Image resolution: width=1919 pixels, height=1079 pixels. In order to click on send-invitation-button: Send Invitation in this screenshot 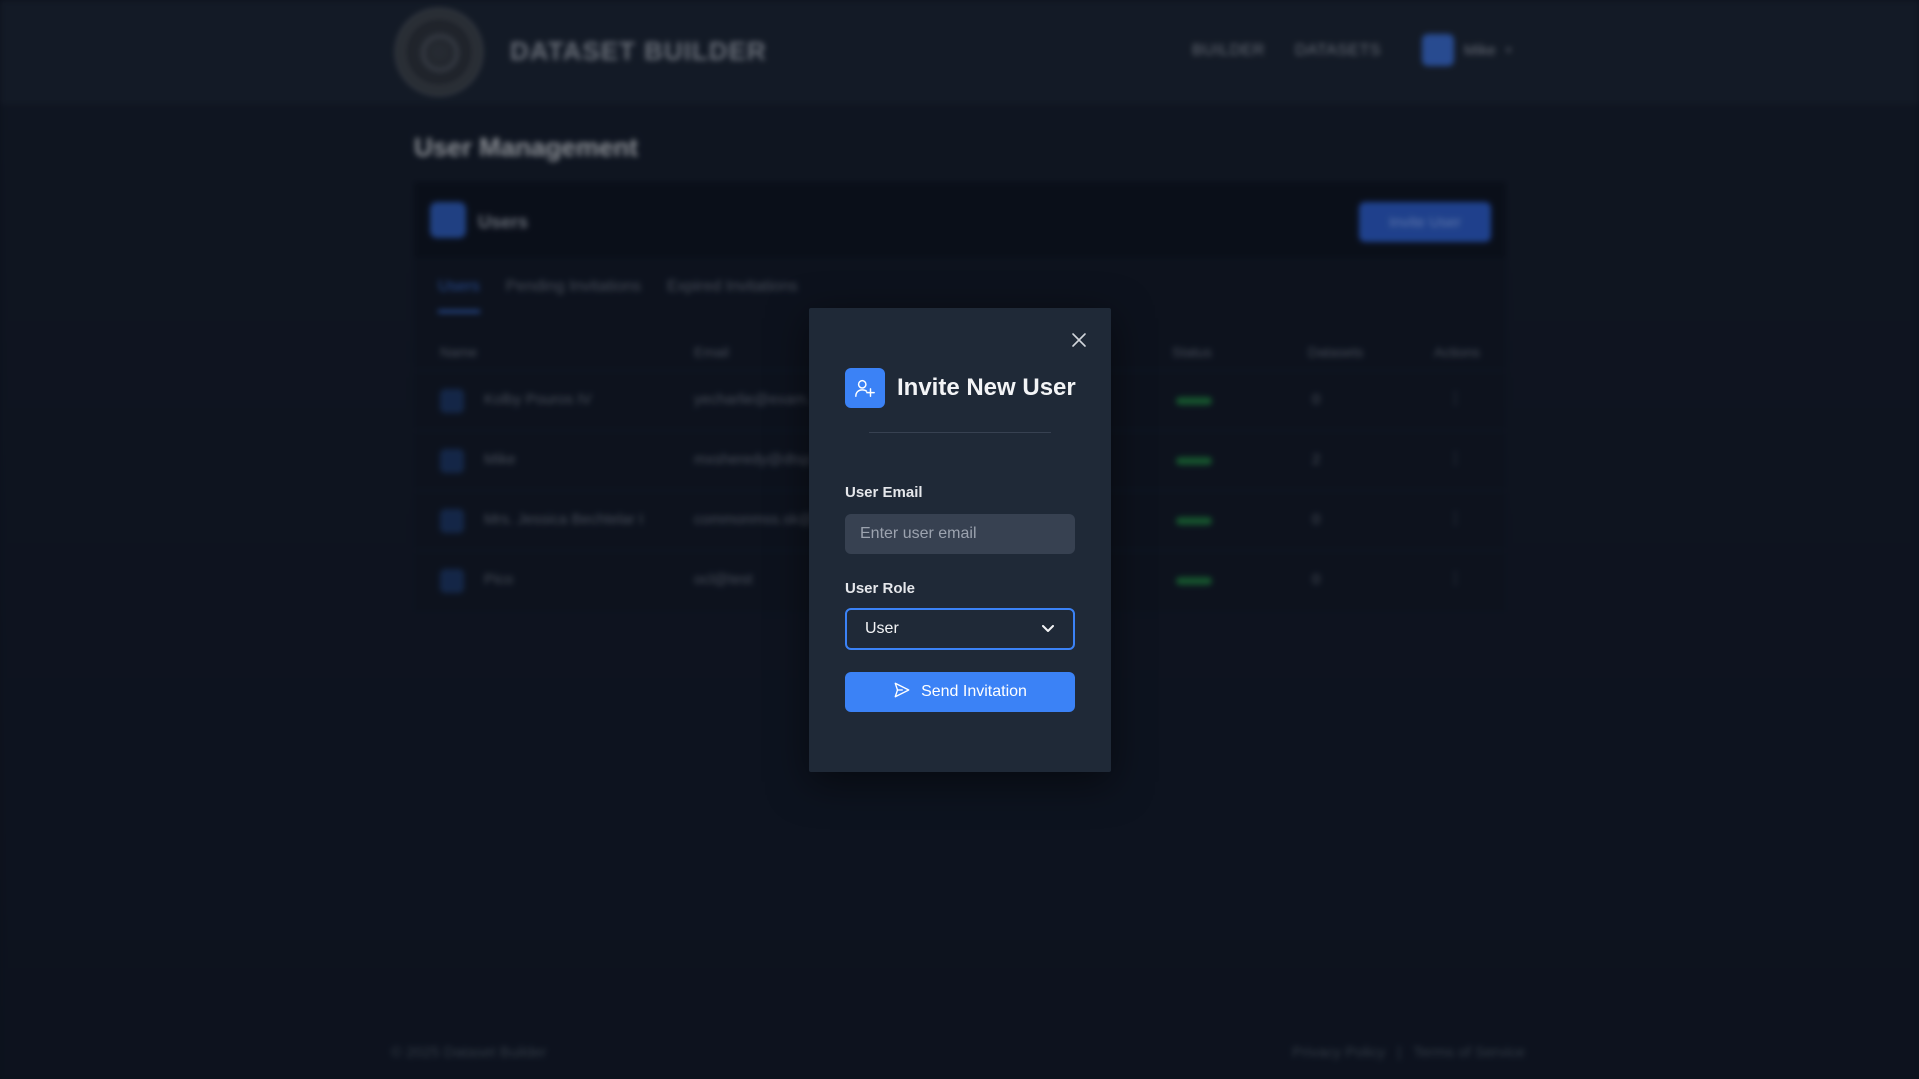, I will do `click(960, 692)`.